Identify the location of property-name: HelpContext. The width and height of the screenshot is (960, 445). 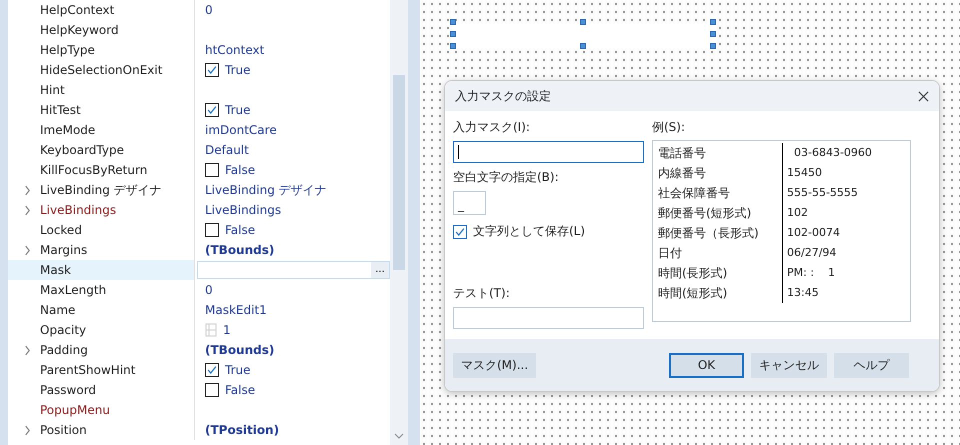
(77, 10).